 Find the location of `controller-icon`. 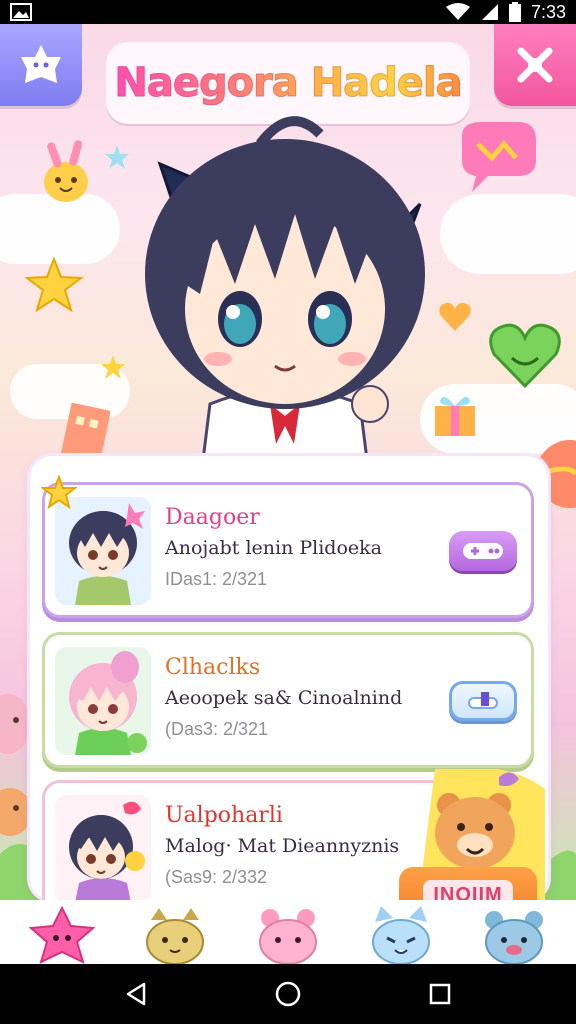

controller-icon is located at coordinates (483, 551).